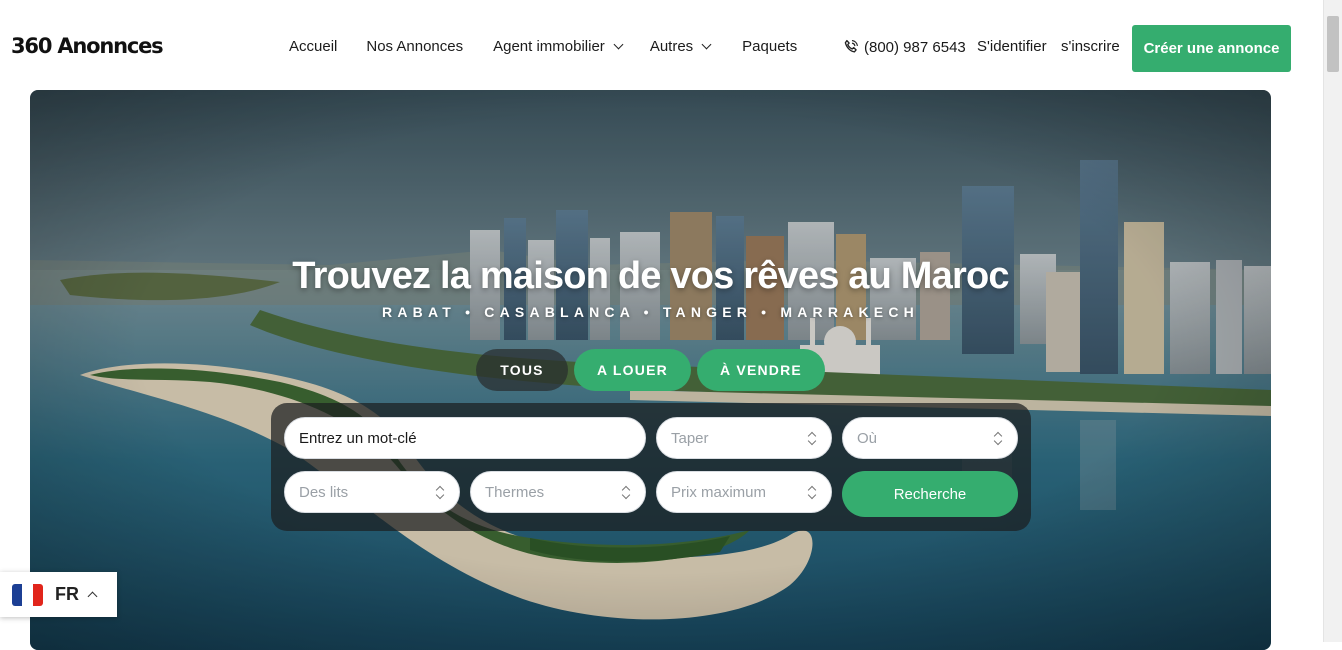 This screenshot has height=650, width=1342. I want to click on search-submit-button: Recherche, so click(930, 494).